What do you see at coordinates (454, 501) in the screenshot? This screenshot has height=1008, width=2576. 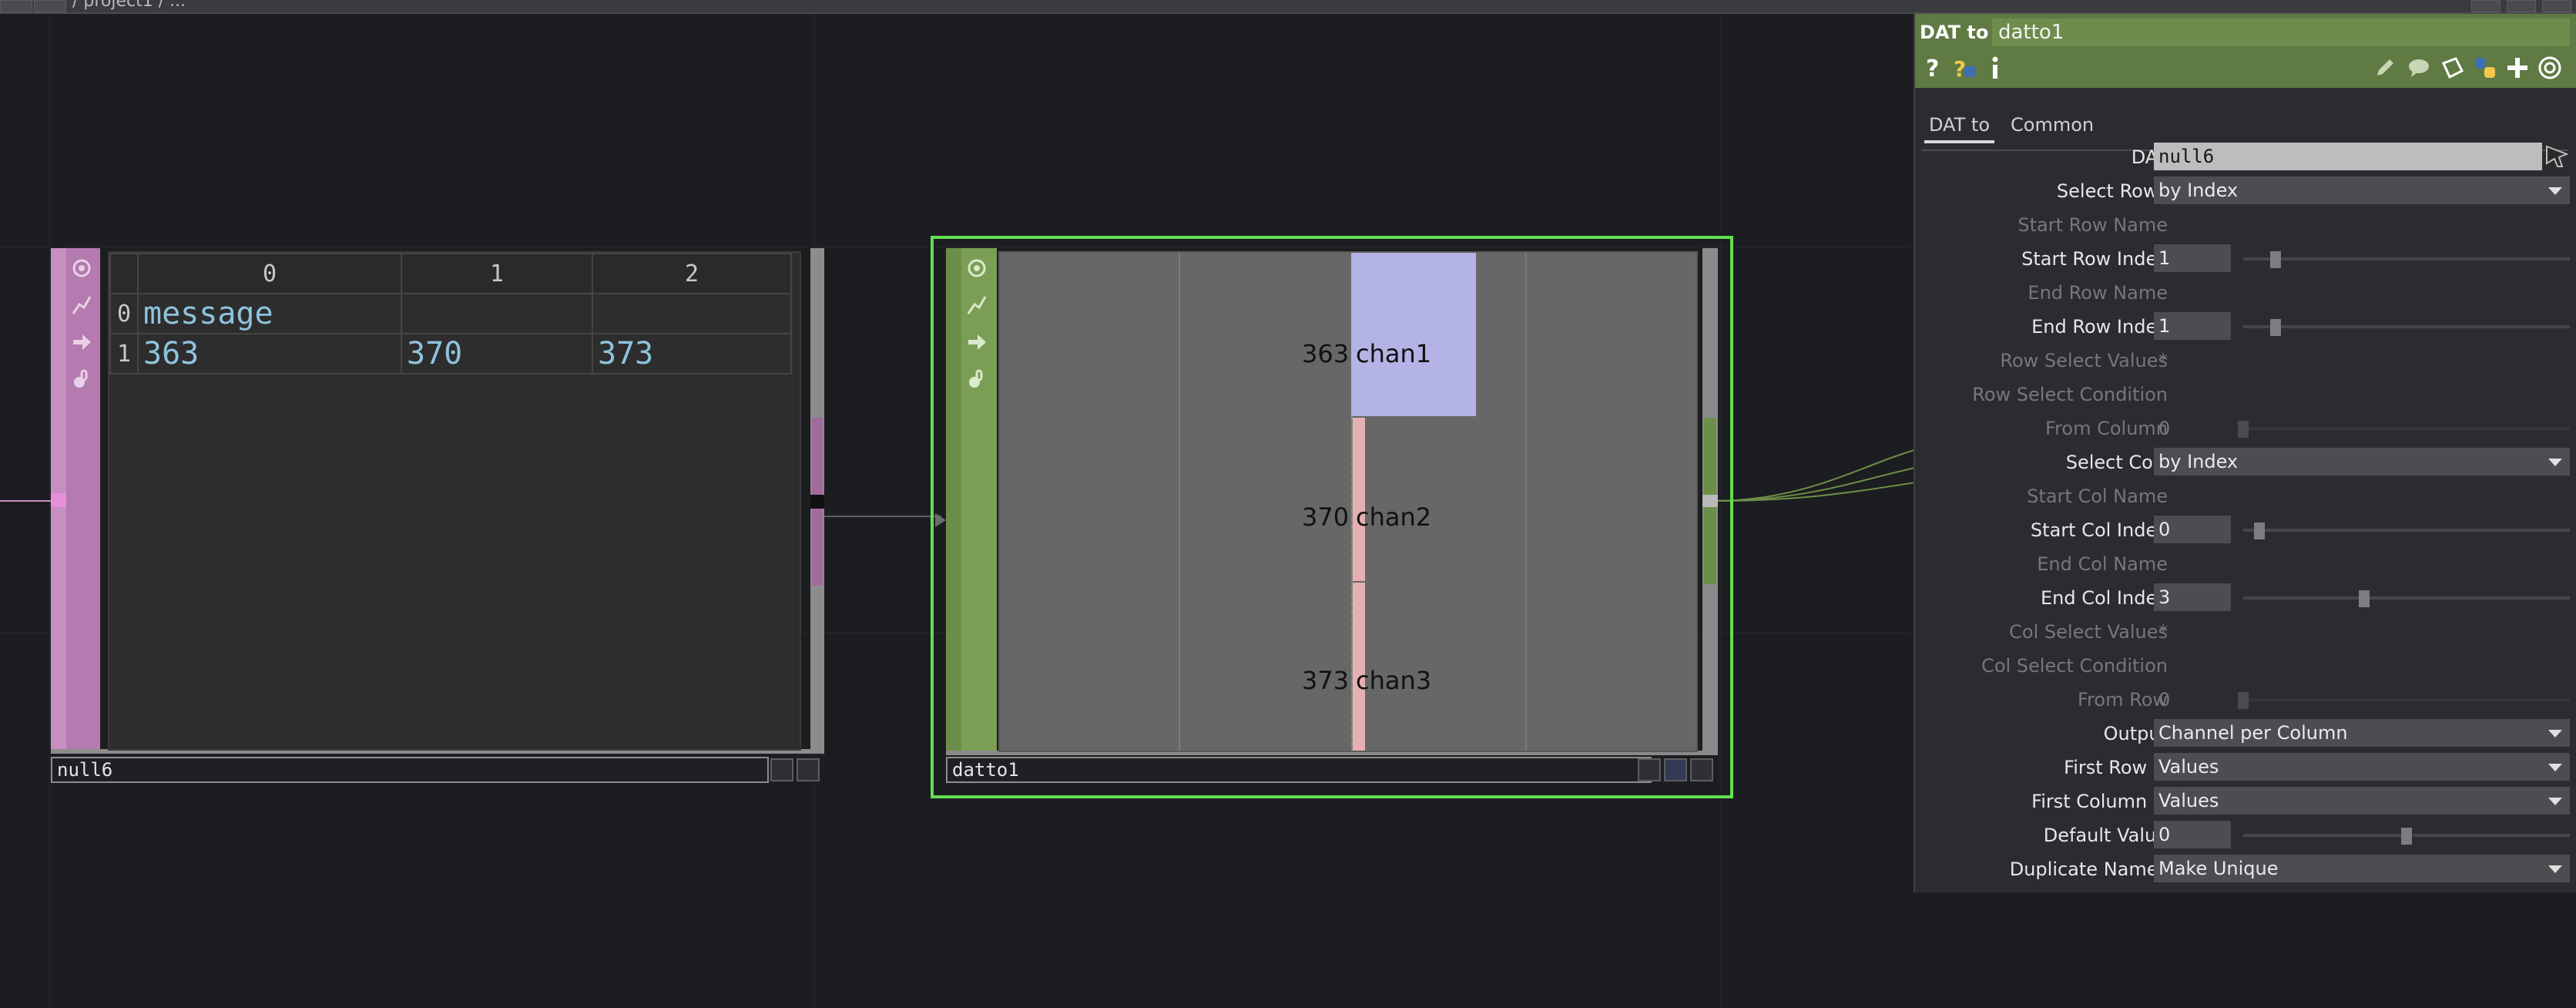 I see `dat-table-viewer: 0 1 2 0 message 1 363 370 373` at bounding box center [454, 501].